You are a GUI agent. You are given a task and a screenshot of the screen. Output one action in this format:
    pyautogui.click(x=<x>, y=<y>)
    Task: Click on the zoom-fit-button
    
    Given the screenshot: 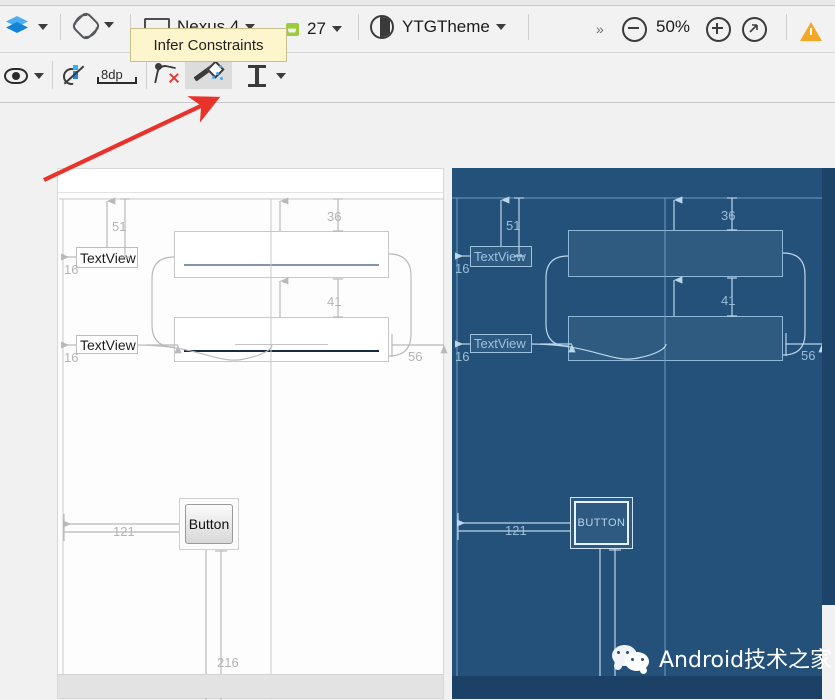 What is the action you would take?
    pyautogui.click(x=754, y=29)
    